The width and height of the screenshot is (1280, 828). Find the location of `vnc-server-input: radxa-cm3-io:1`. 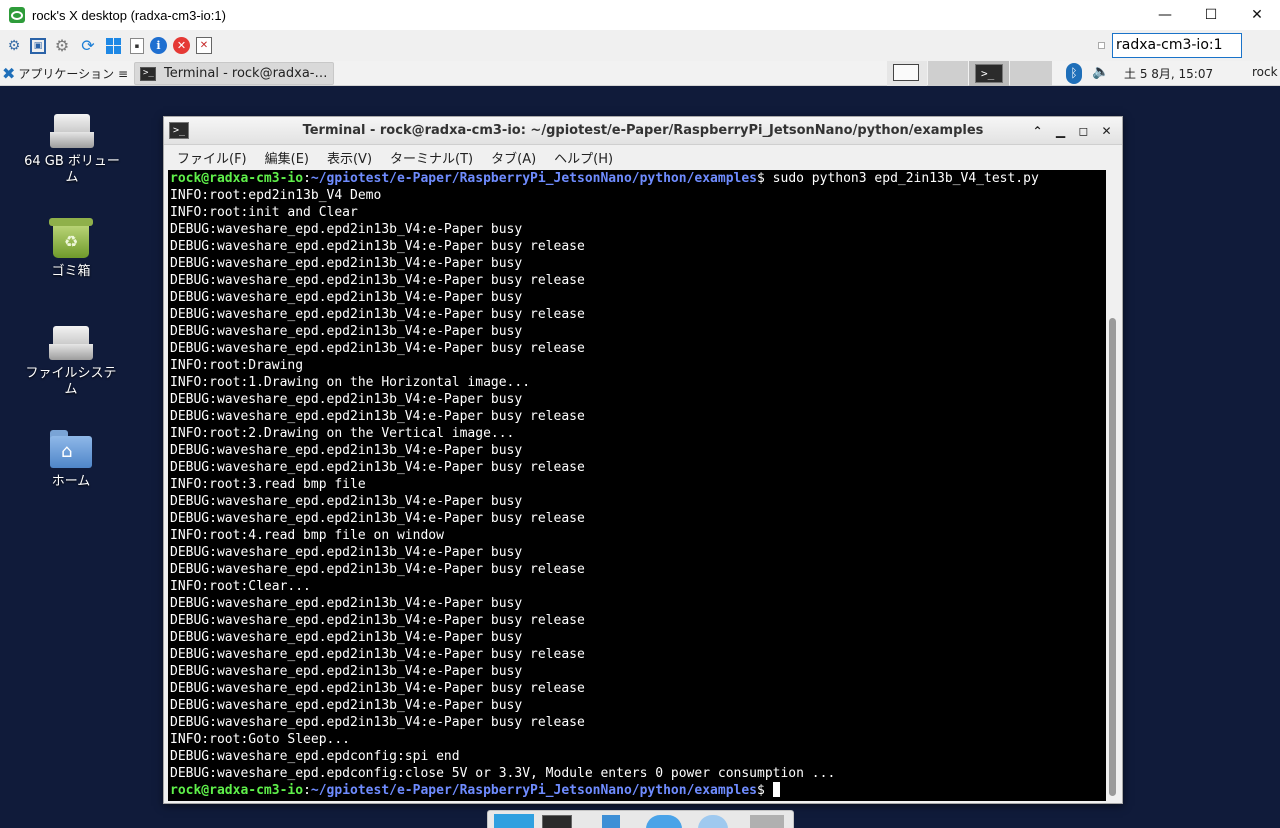

vnc-server-input: radxa-cm3-io:1 is located at coordinates (1177, 45).